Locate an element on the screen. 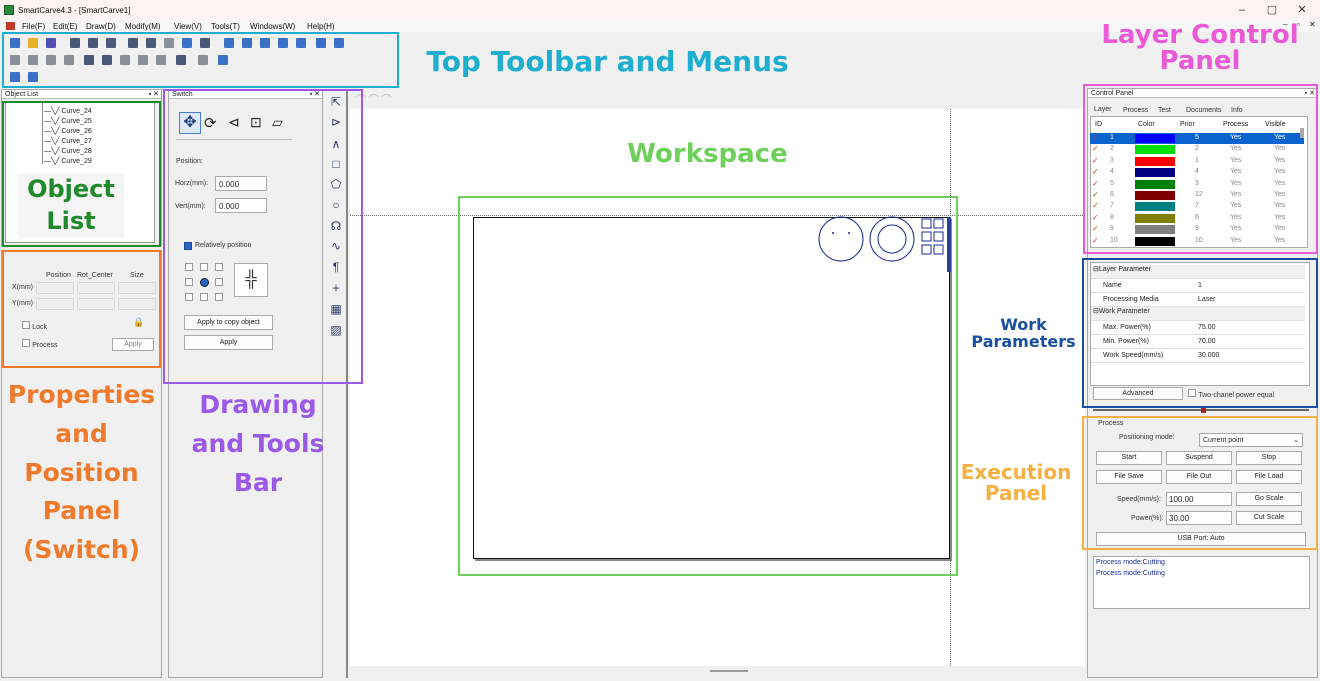  execution-frame is located at coordinates (1200, 483).